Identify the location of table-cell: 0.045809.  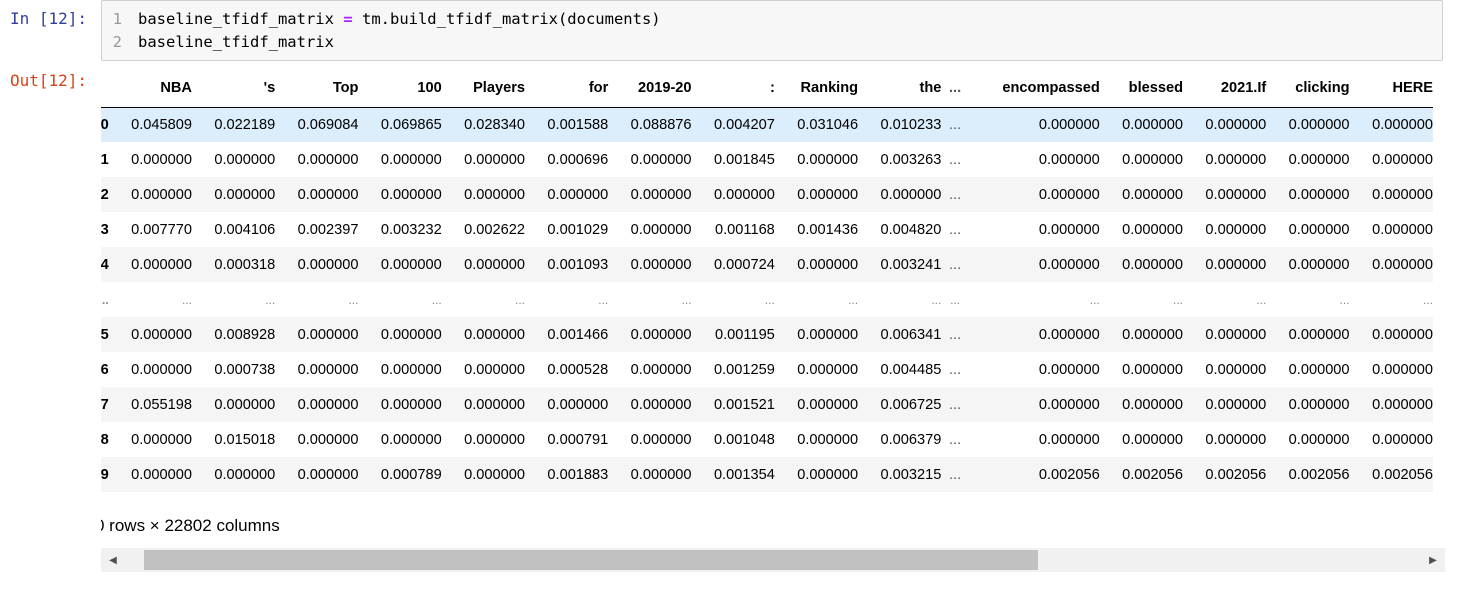
(161, 124).